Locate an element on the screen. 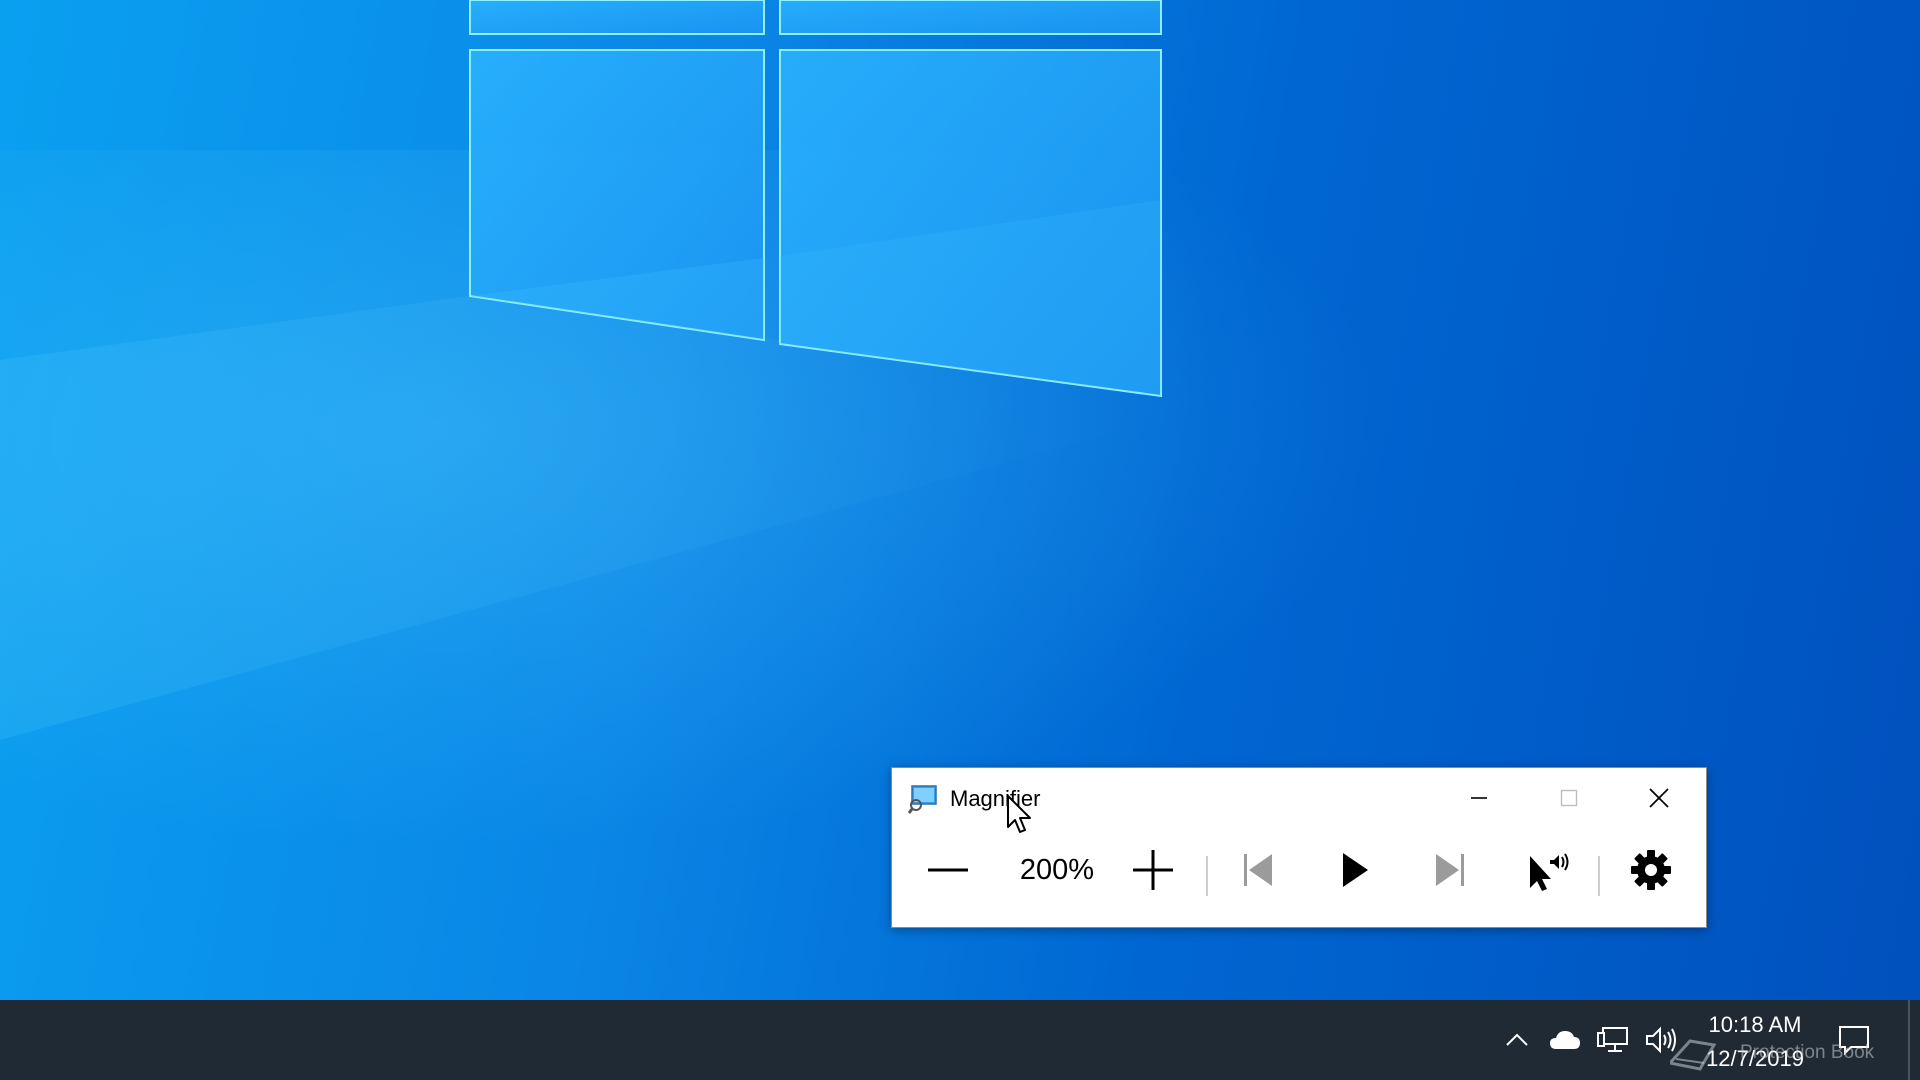 The image size is (1920, 1080). cloud-icon is located at coordinates (1565, 1040).